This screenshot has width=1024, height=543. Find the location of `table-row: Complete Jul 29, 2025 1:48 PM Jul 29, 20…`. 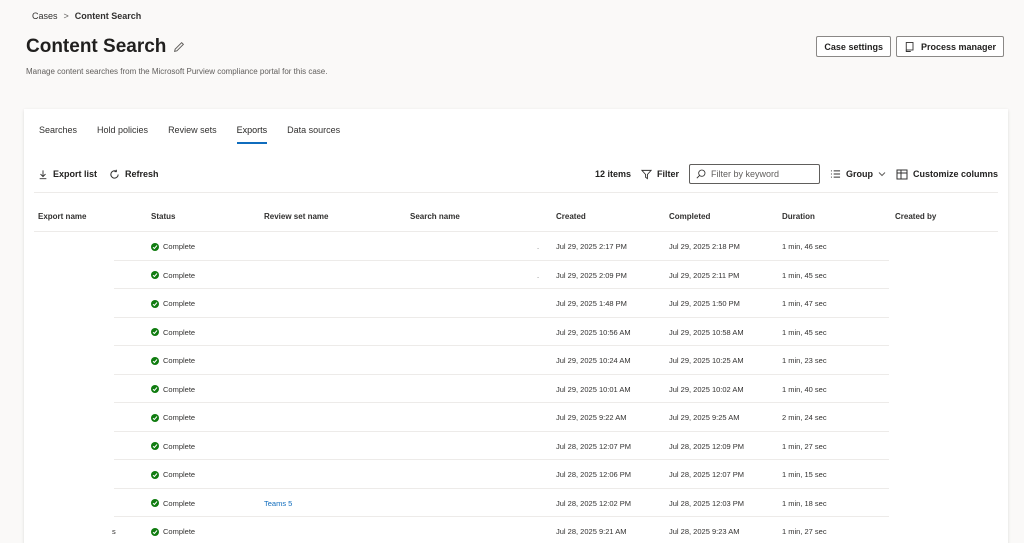

table-row: Complete Jul 29, 2025 1:48 PM Jul 29, 20… is located at coordinates (516, 303).